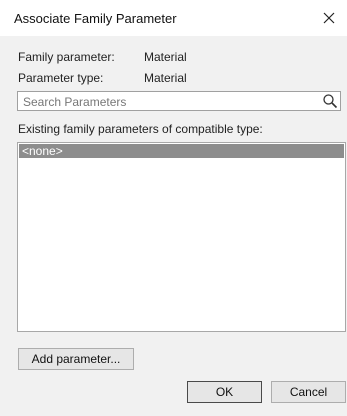 The height and width of the screenshot is (416, 347). I want to click on close-icon, so click(329, 18).